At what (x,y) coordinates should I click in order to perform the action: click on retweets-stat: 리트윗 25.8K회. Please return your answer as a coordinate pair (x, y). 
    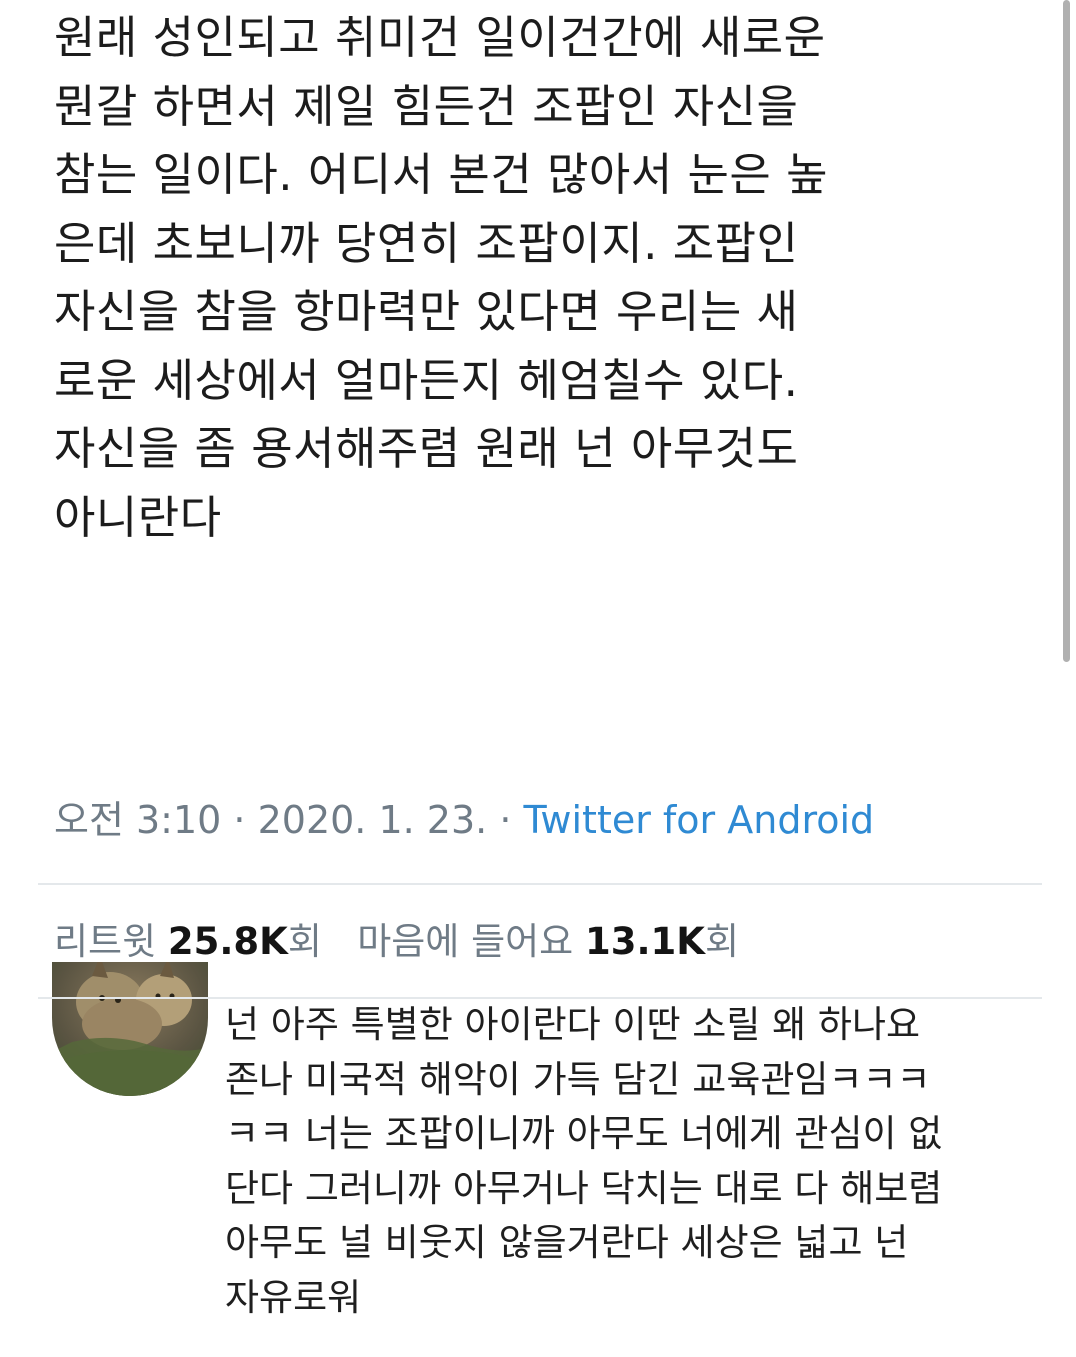
    Looking at the image, I should click on (188, 941).